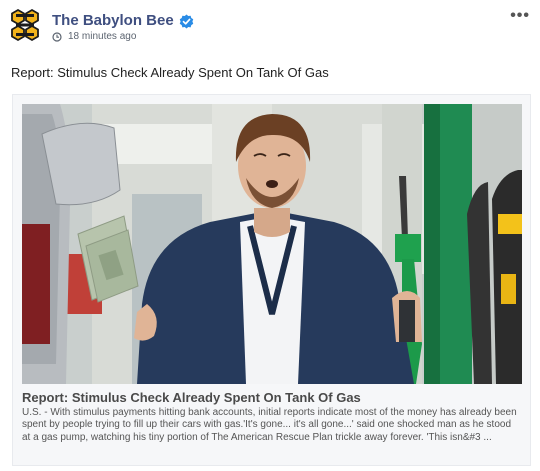 This screenshot has height=471, width=540. What do you see at coordinates (25, 25) in the screenshot?
I see `babylon-bee-logo` at bounding box center [25, 25].